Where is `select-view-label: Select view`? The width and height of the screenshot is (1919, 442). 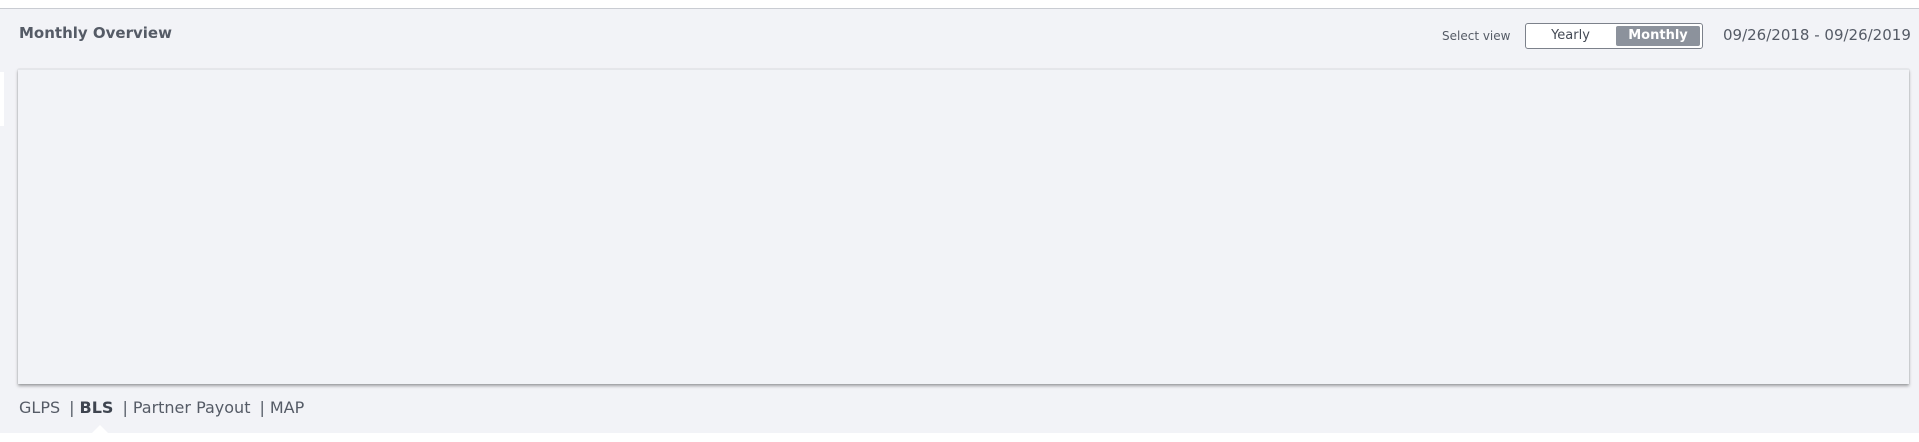 select-view-label: Select view is located at coordinates (1476, 36).